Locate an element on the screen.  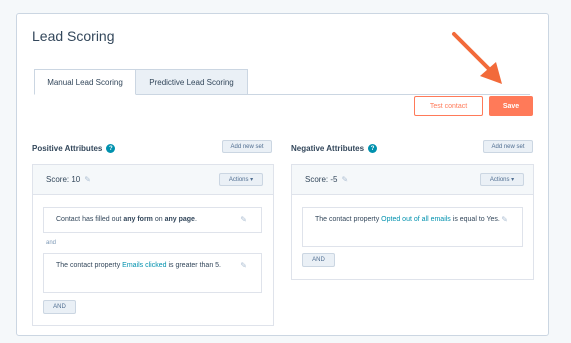
score-display: Score: -5 ✎ is located at coordinates (326, 179).